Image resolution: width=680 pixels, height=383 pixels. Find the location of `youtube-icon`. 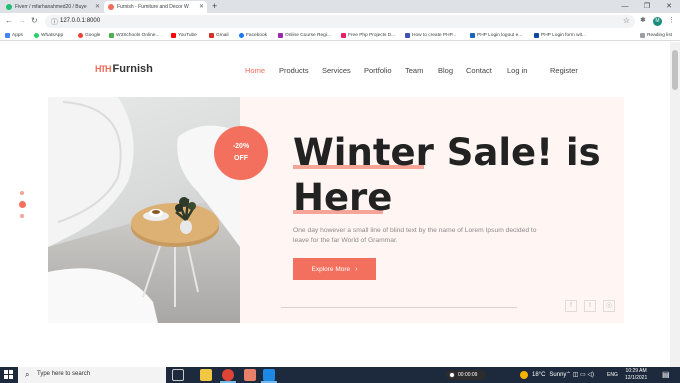

youtube-icon is located at coordinates (173, 35).